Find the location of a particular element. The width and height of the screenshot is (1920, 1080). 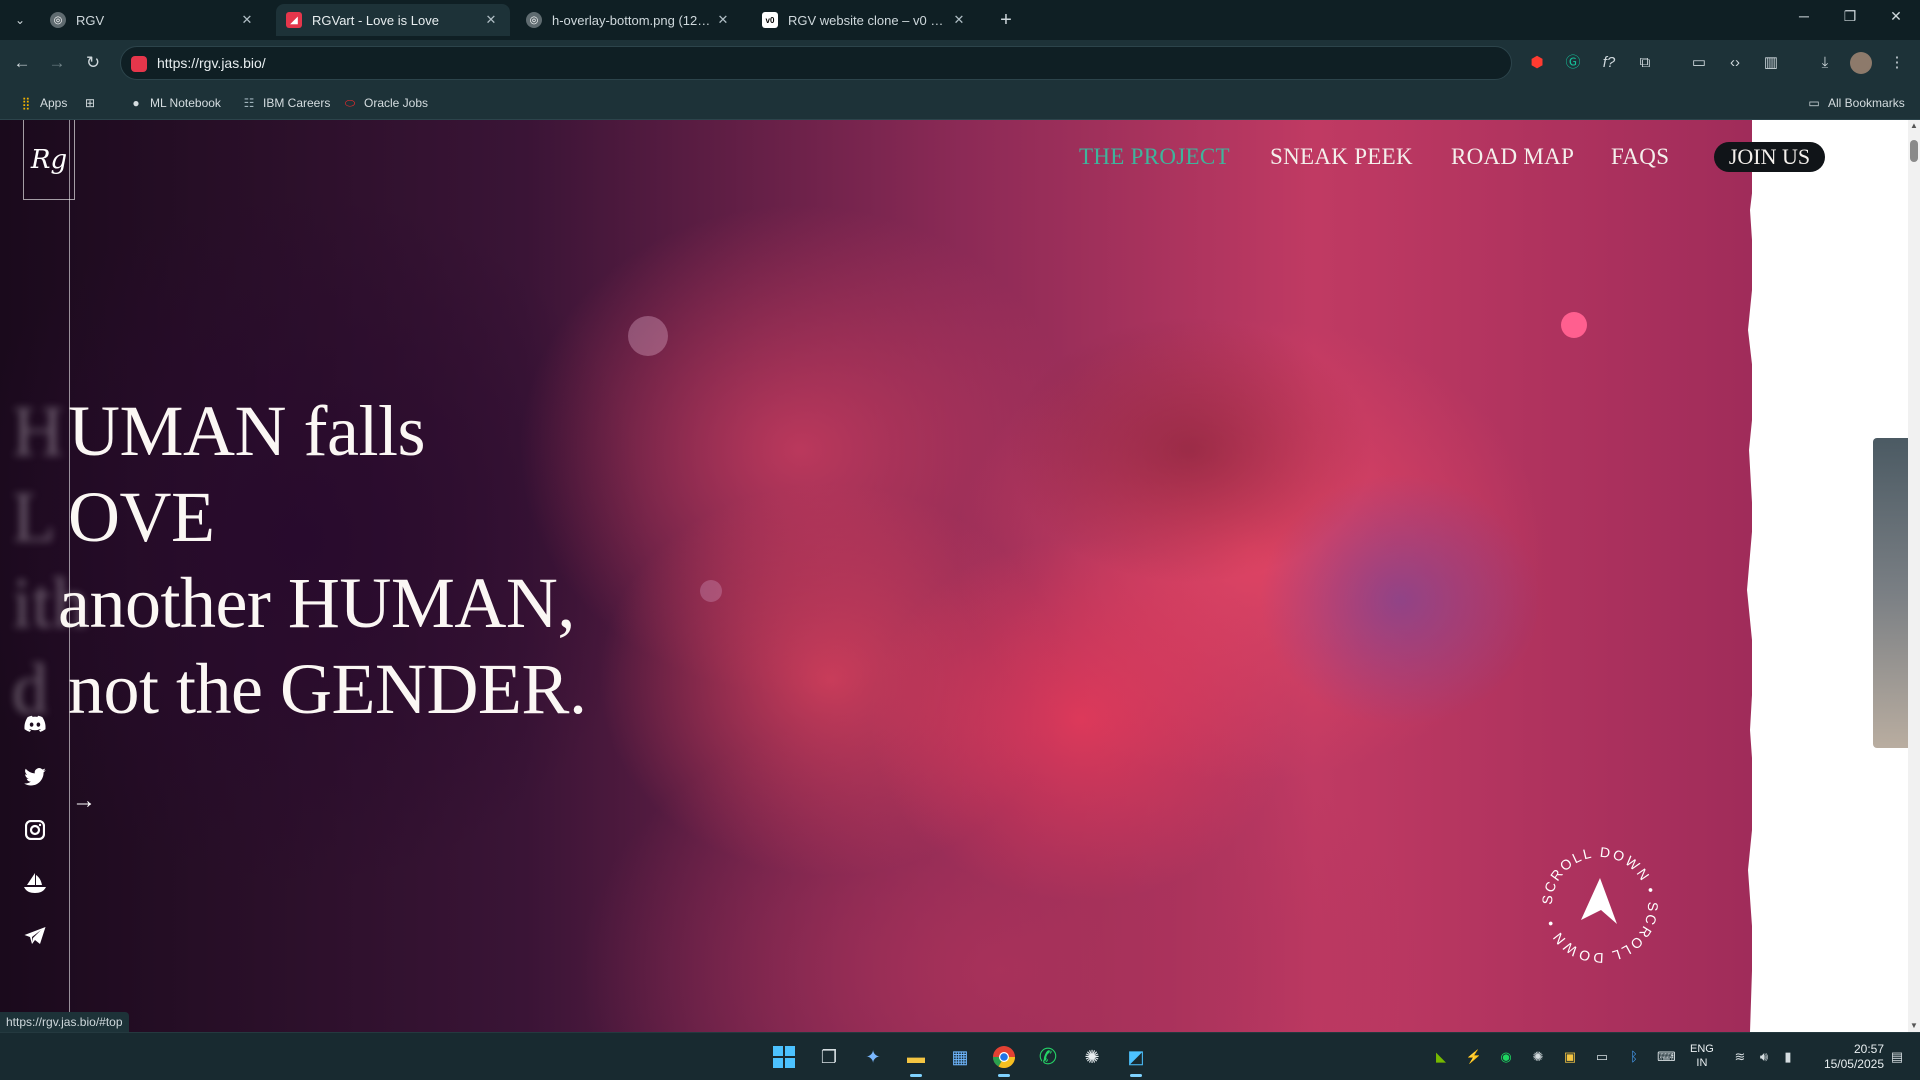

bookmark-apps: ⣿ Apps is located at coordinates (43, 103).